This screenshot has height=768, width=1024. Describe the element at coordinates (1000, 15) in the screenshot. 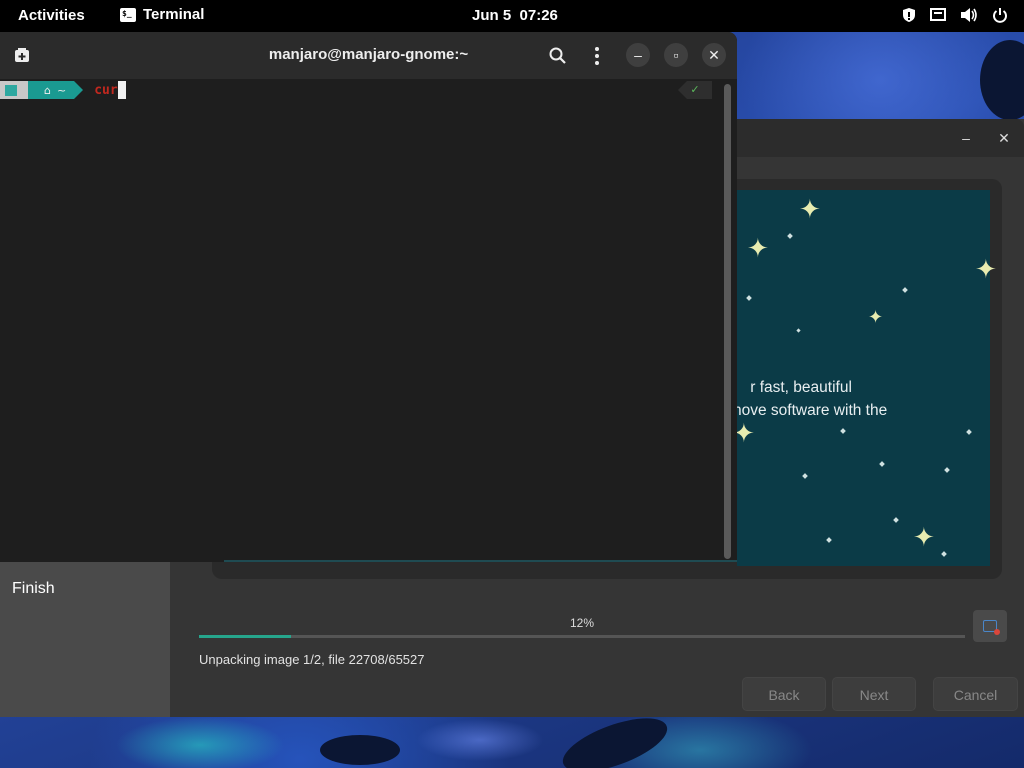

I see `power-icon` at that location.